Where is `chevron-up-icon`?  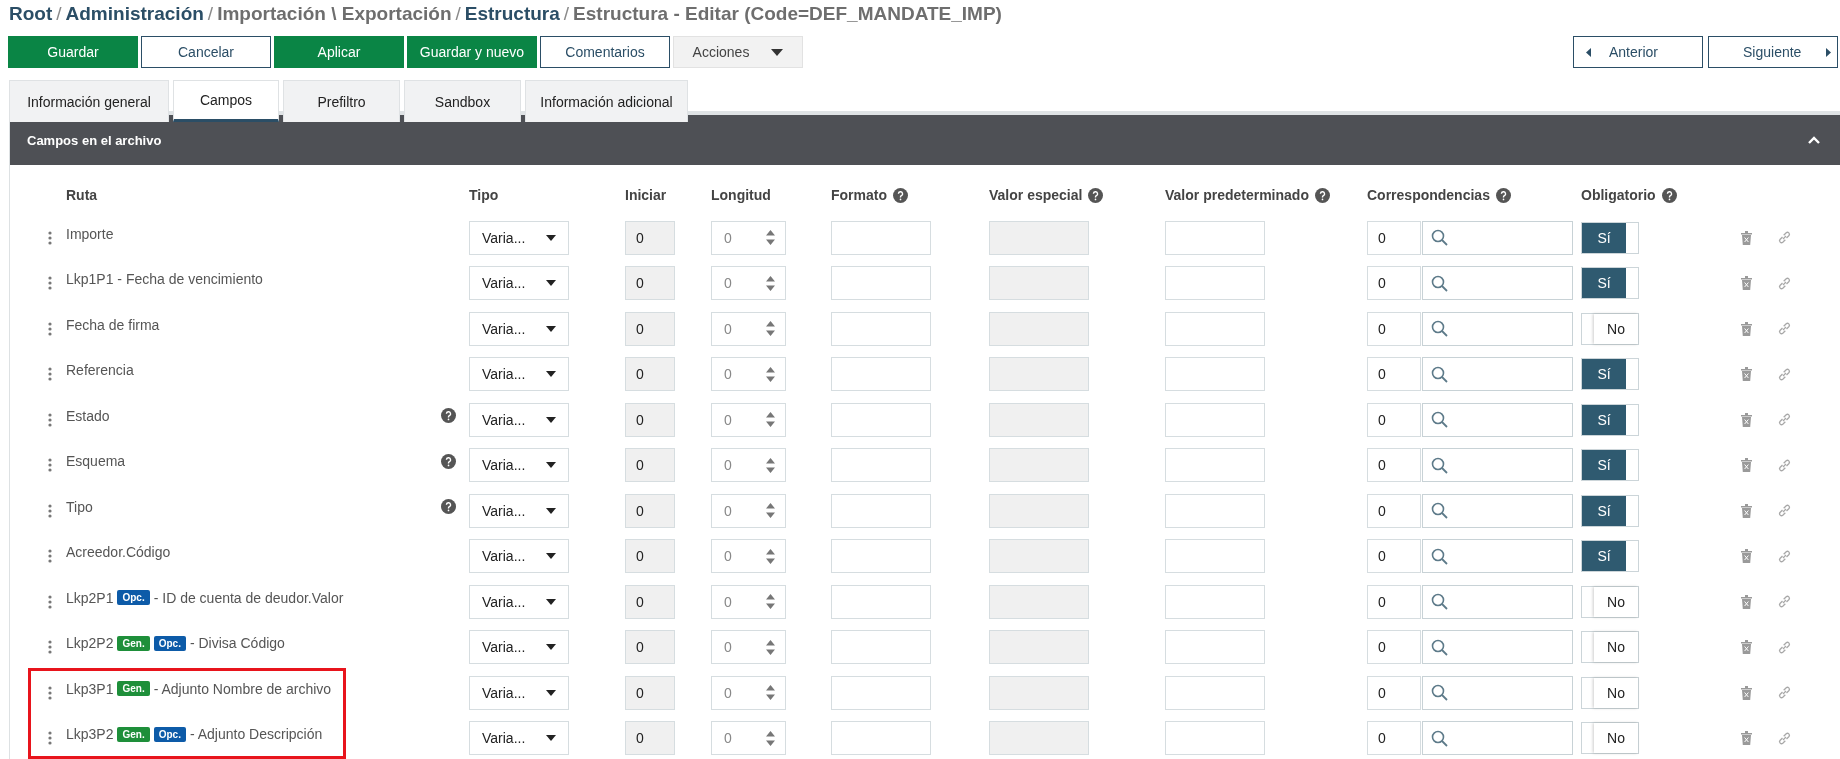
chevron-up-icon is located at coordinates (1814, 140).